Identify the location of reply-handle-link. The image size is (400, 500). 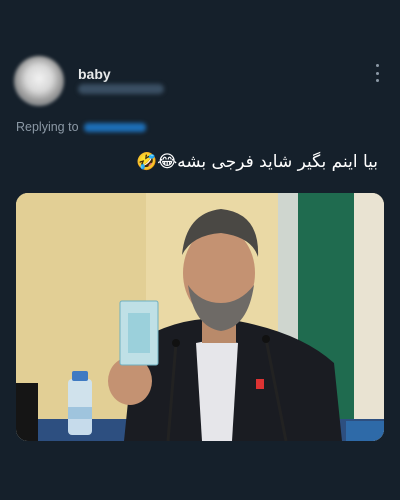
(114, 127).